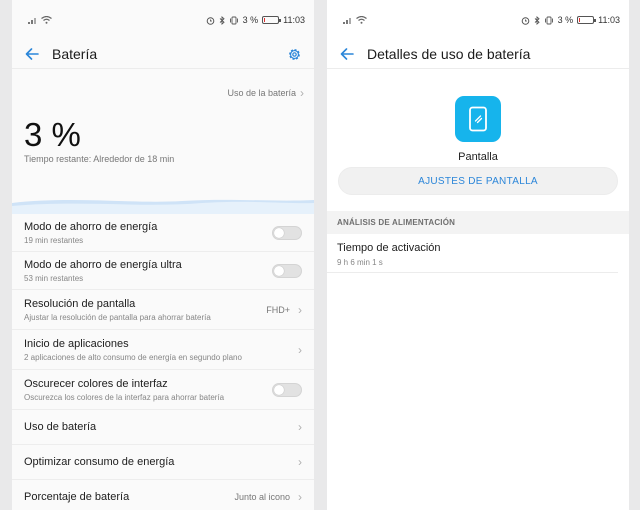 This screenshot has height=510, width=640. Describe the element at coordinates (52, 134) in the screenshot. I see `battery-percent: 3 %` at that location.